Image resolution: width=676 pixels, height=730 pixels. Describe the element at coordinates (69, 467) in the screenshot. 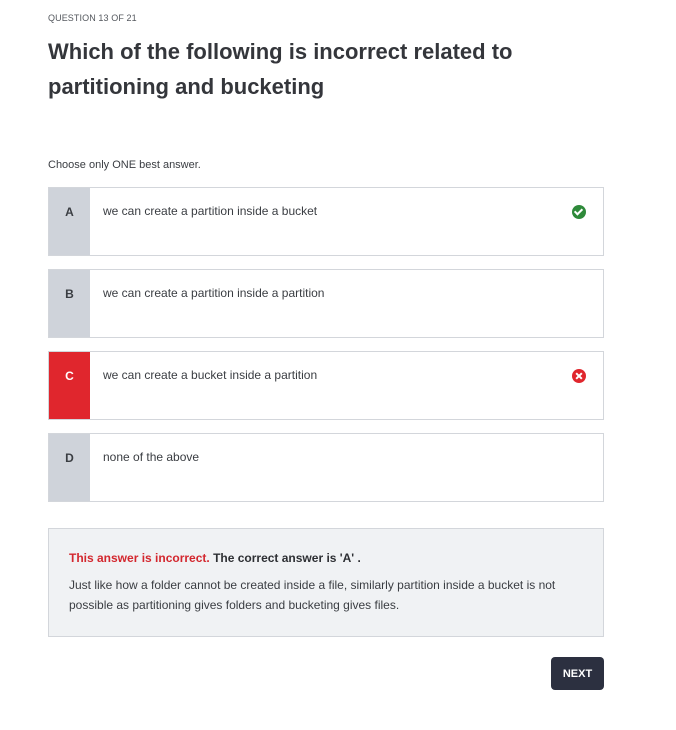

I see `option-letter: D` at that location.